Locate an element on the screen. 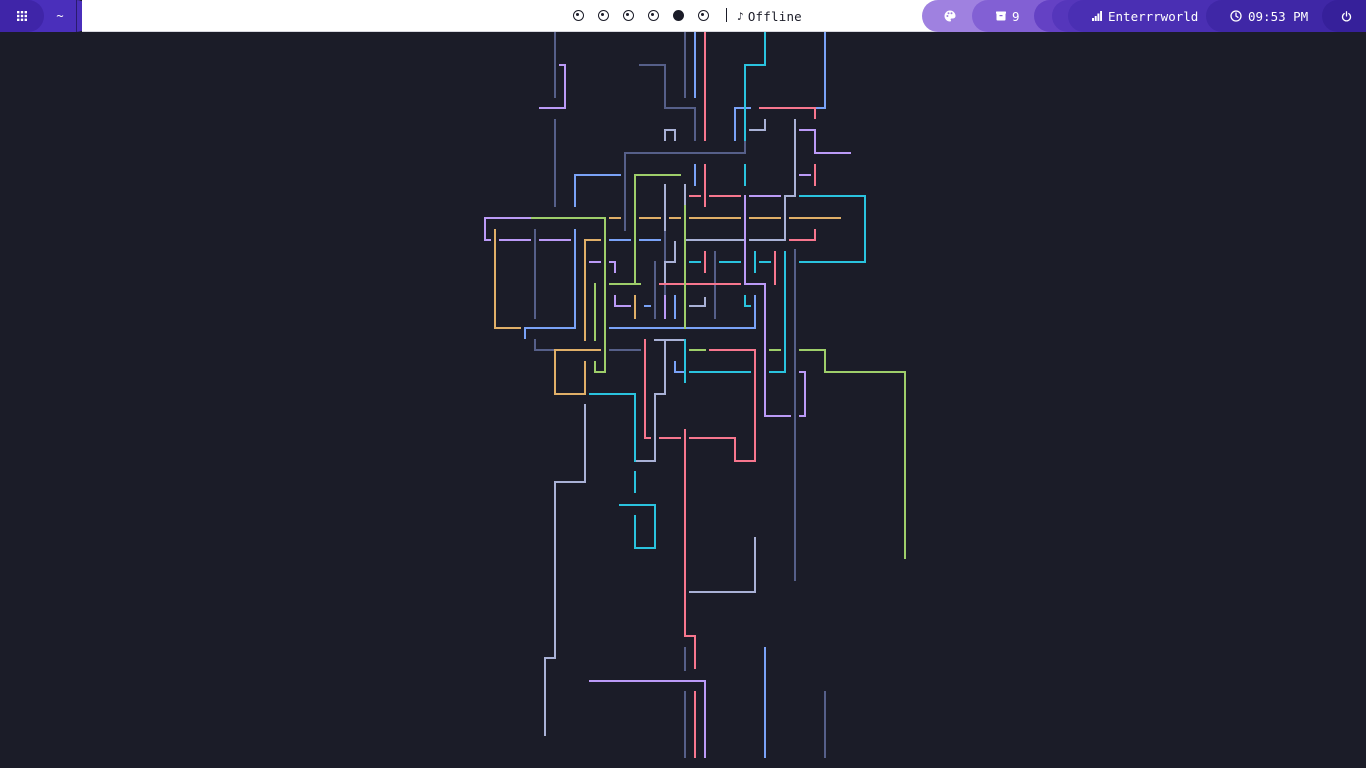  pipe-group-red is located at coordinates (730, 395).